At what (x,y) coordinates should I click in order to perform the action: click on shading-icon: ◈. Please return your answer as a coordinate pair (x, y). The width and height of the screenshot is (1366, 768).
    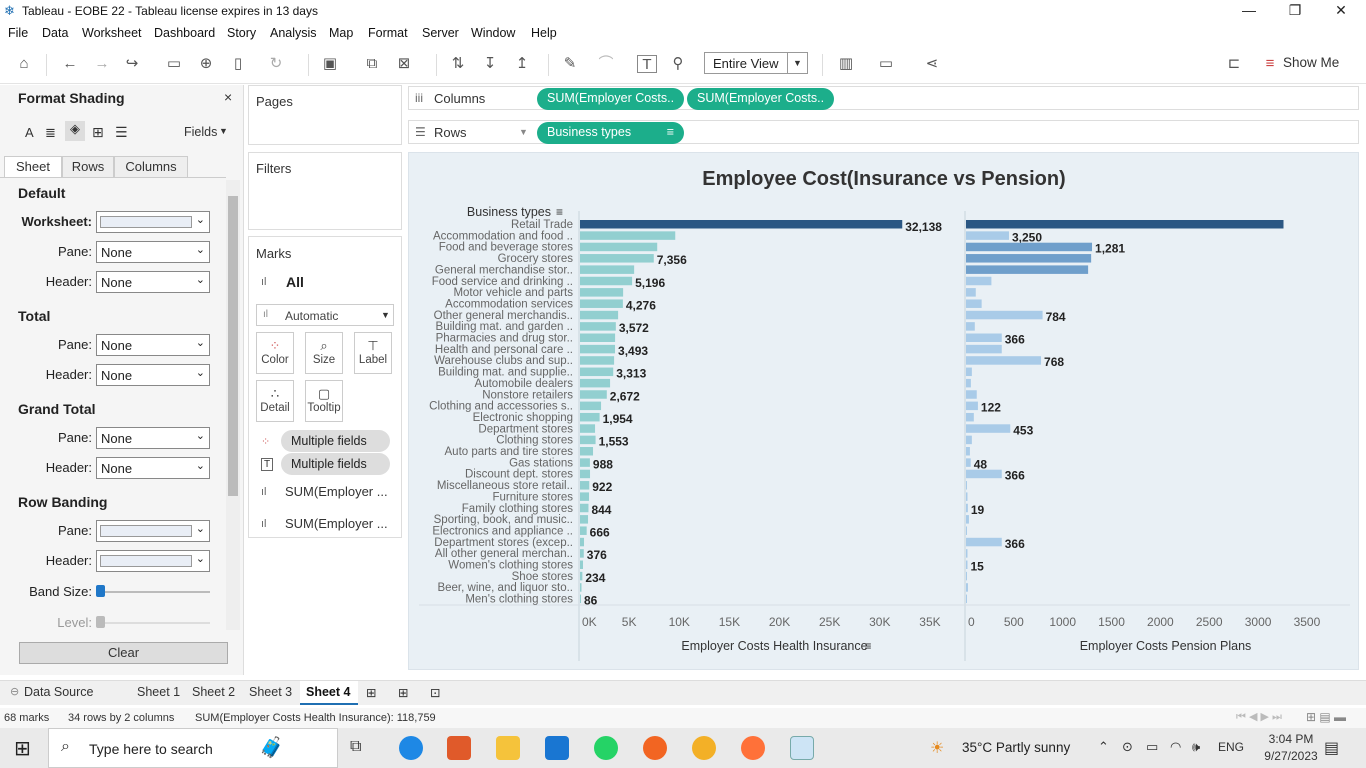
    Looking at the image, I should click on (75, 131).